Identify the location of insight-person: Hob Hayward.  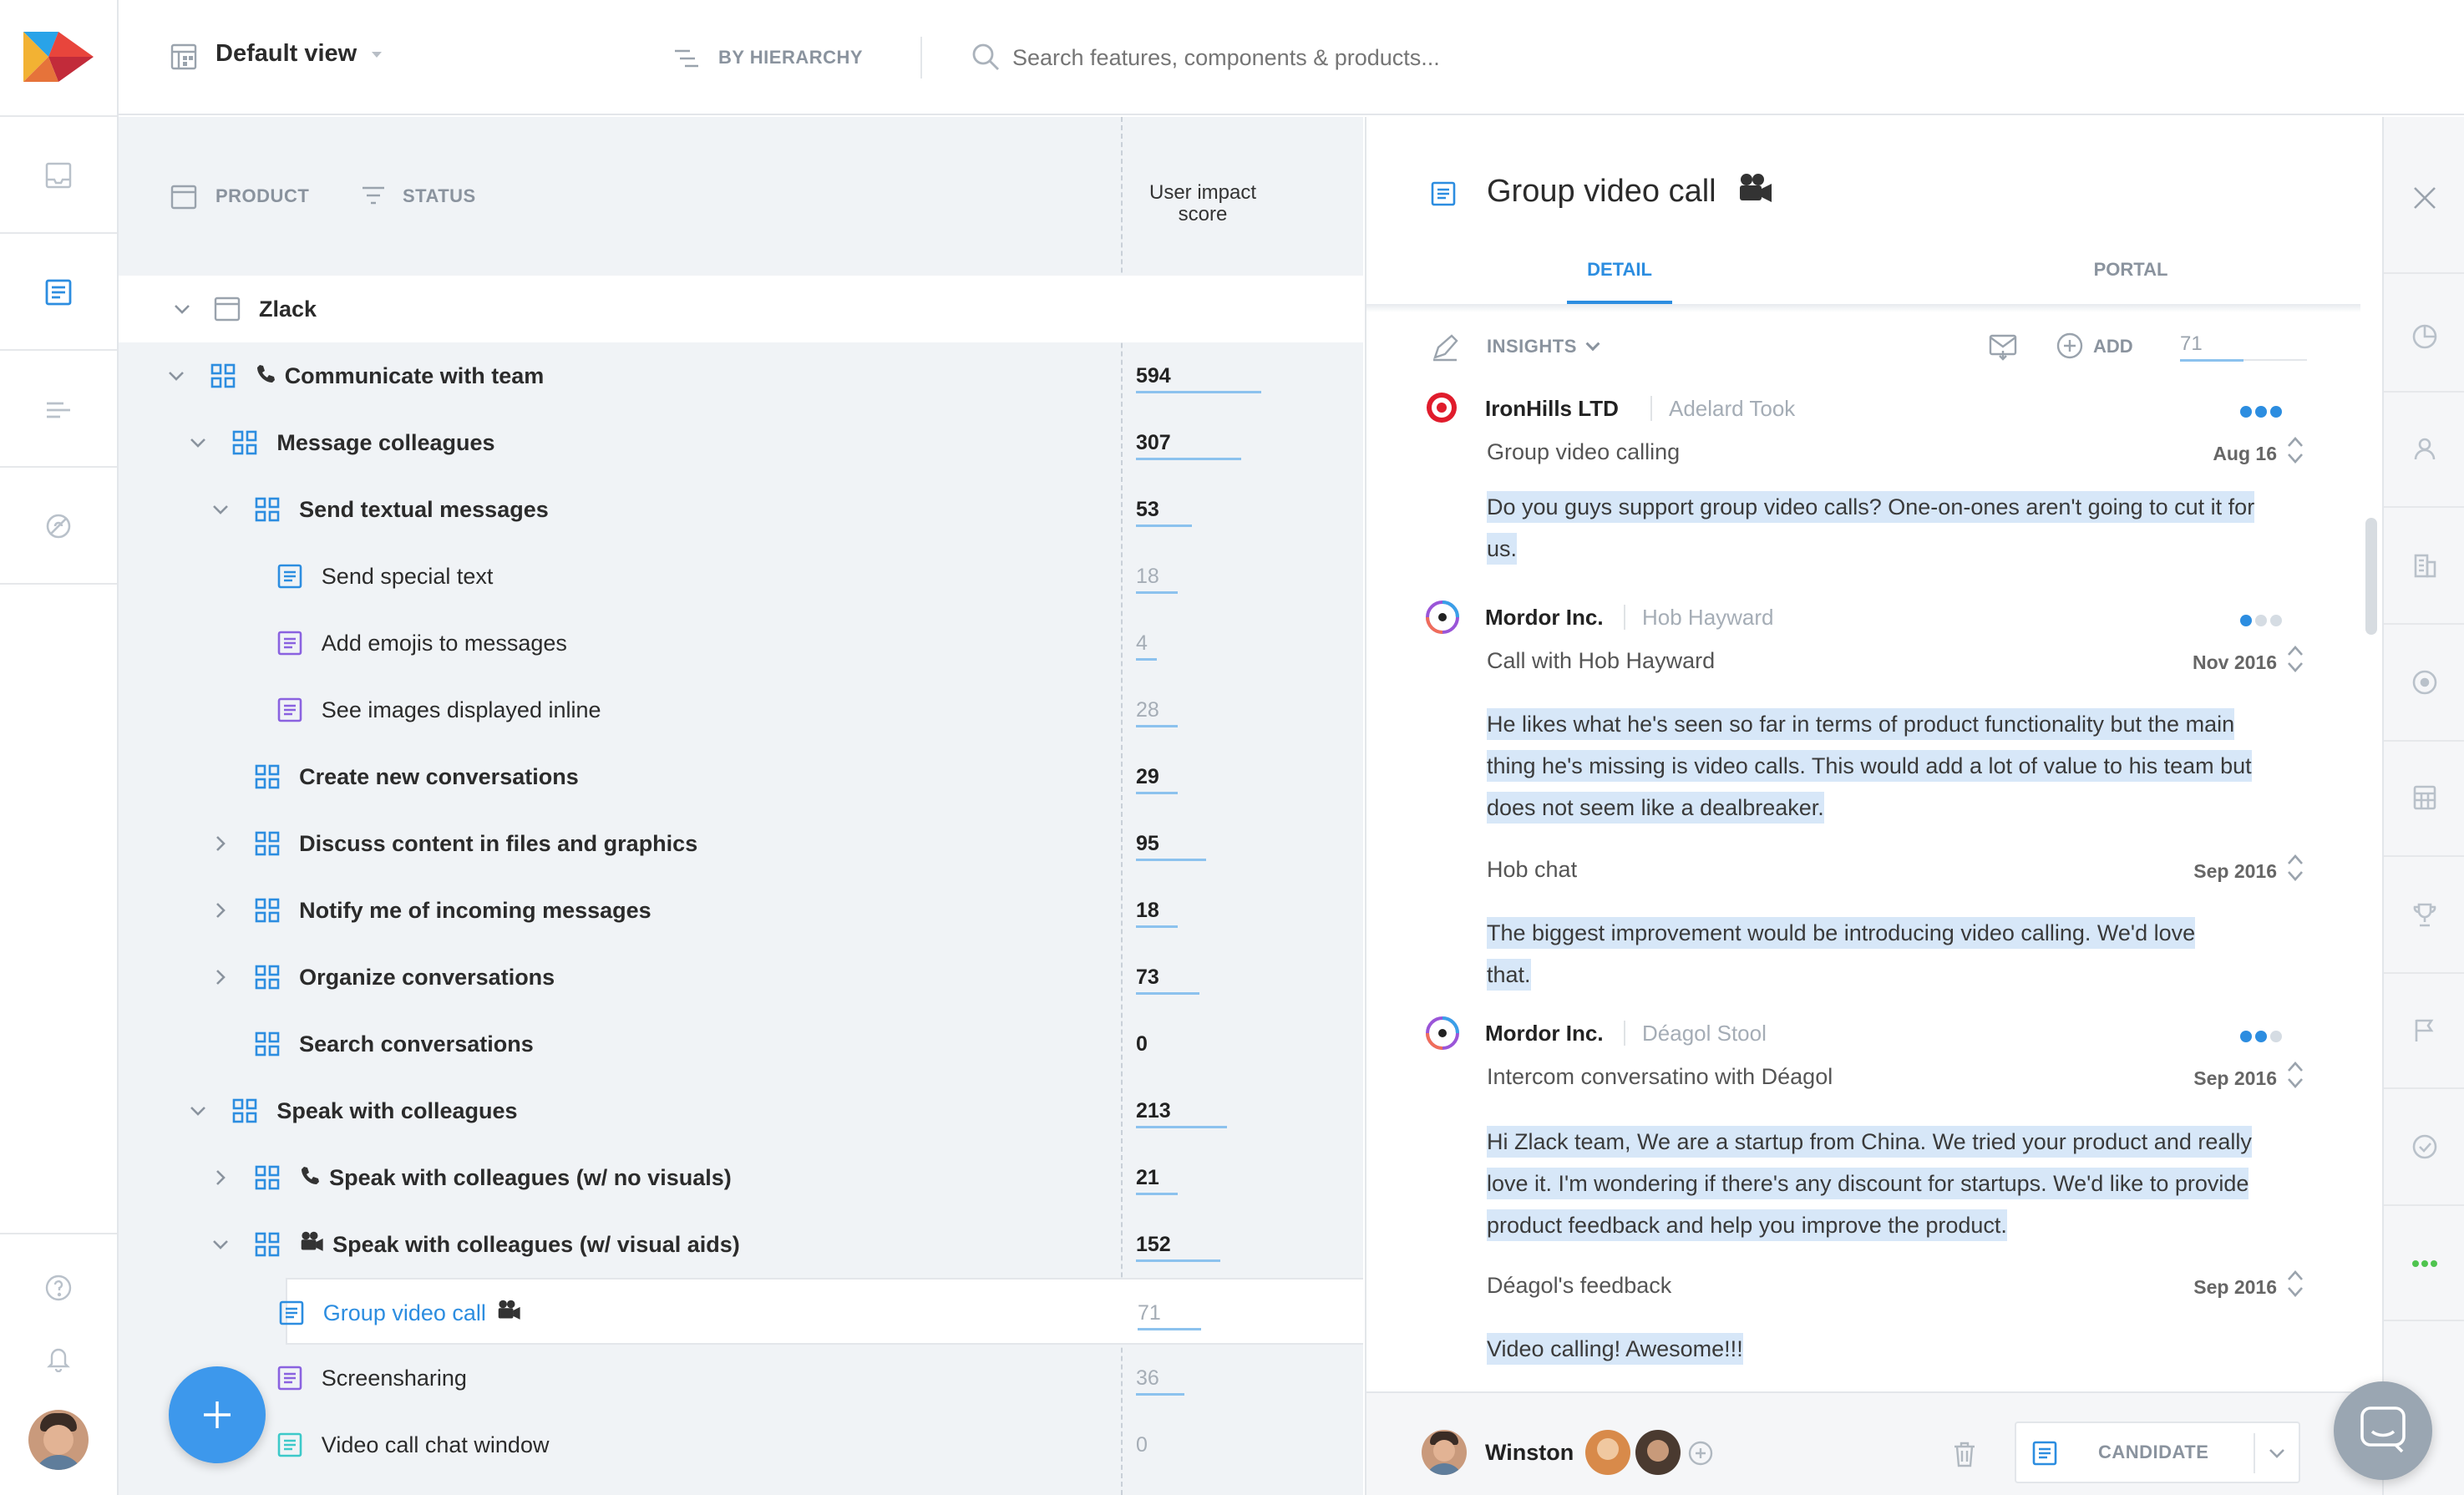
(1708, 618).